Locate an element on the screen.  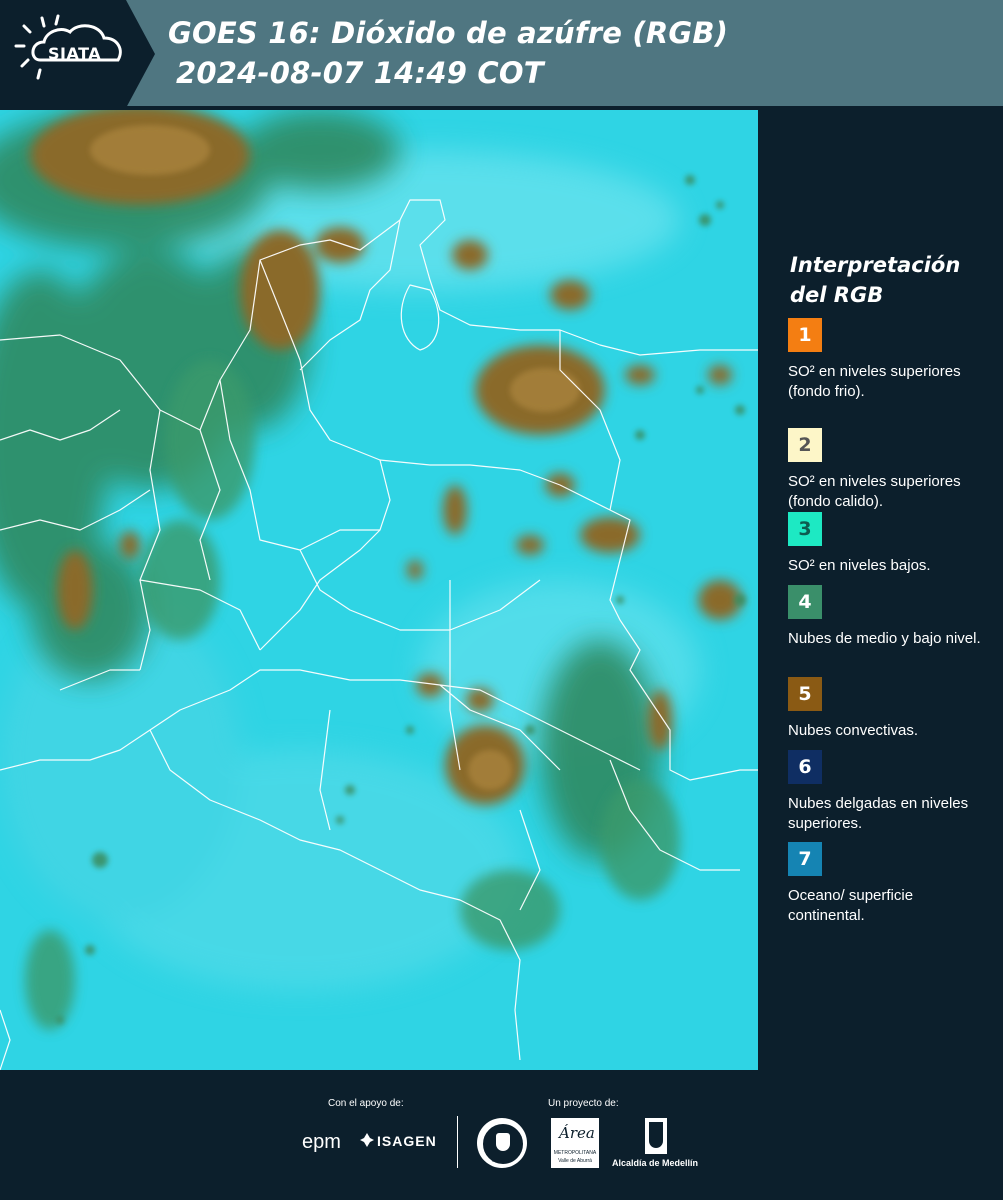
legend-swatch: 5 is located at coordinates (805, 694).